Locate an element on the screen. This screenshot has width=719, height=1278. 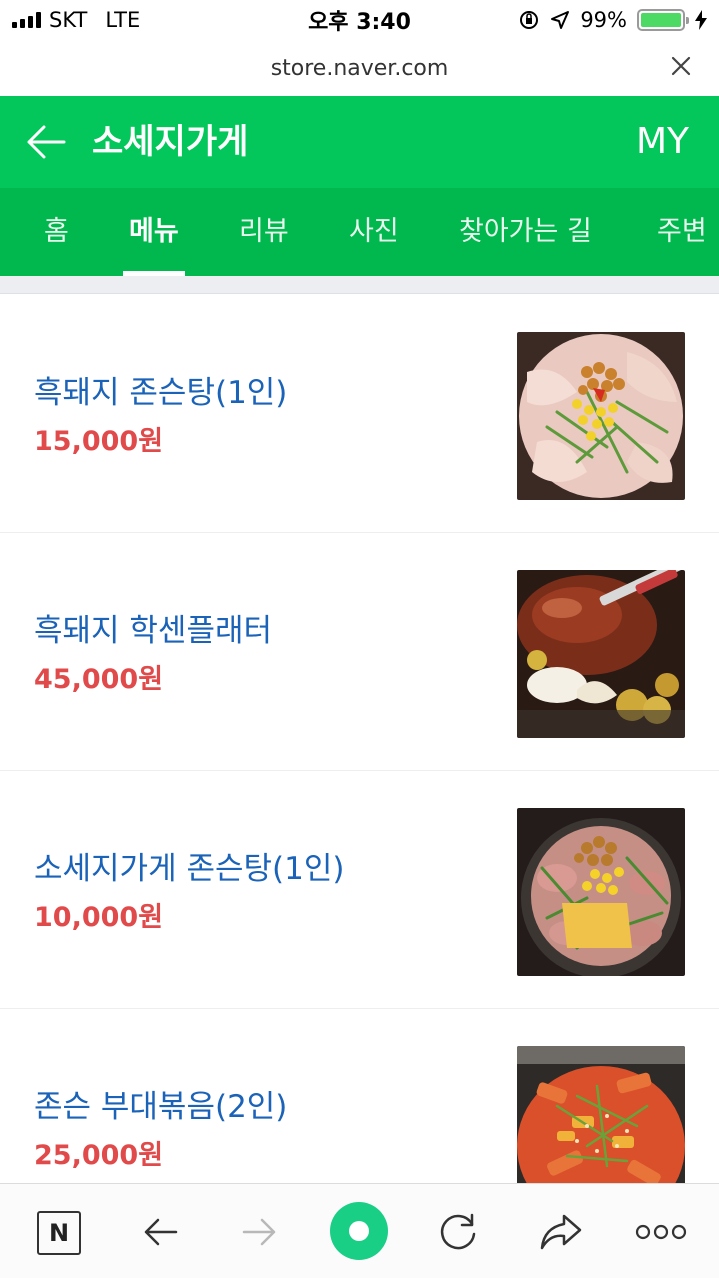
tab-home: 홈 is located at coordinates (56, 232).